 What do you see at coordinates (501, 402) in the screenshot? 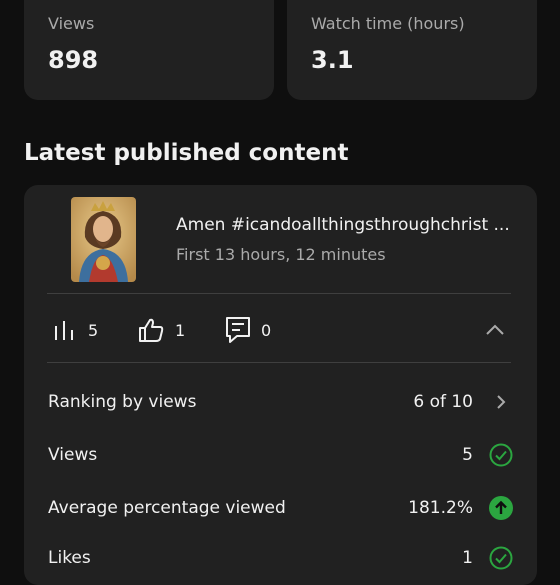
I see `chevron-right-icon` at bounding box center [501, 402].